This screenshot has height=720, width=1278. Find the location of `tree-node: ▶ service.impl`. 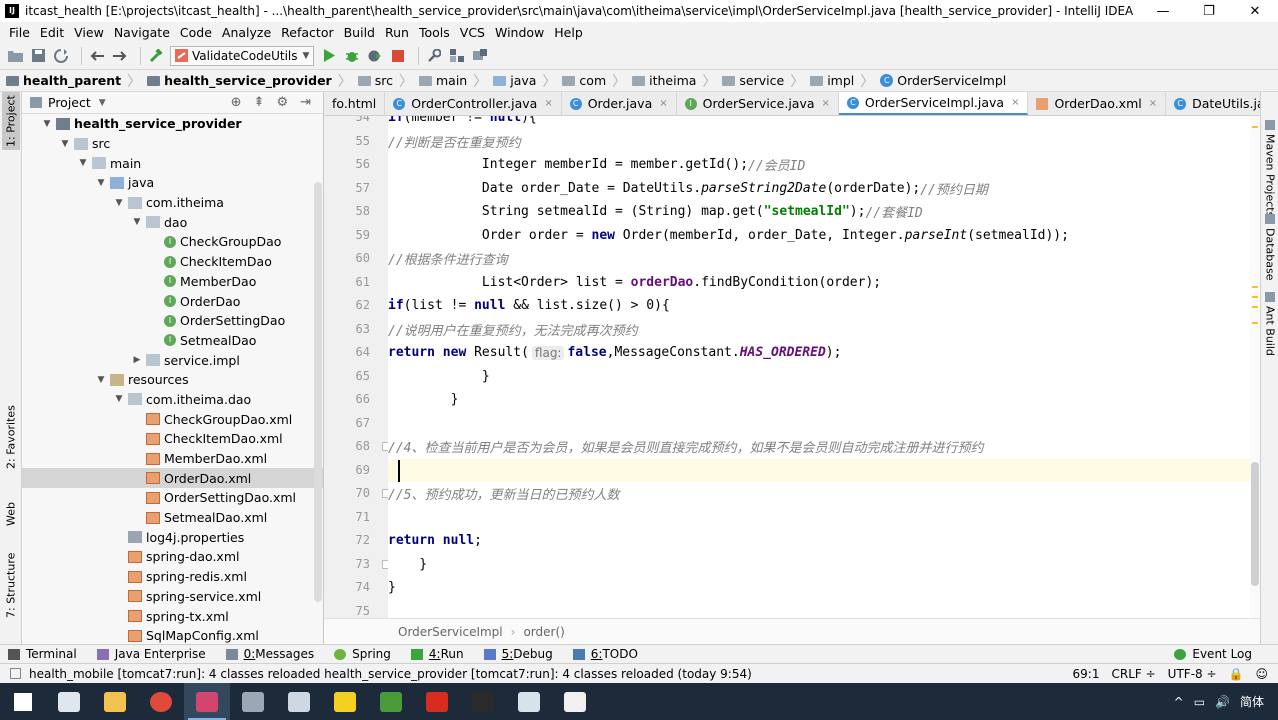

tree-node: ▶ service.impl is located at coordinates (172, 360).